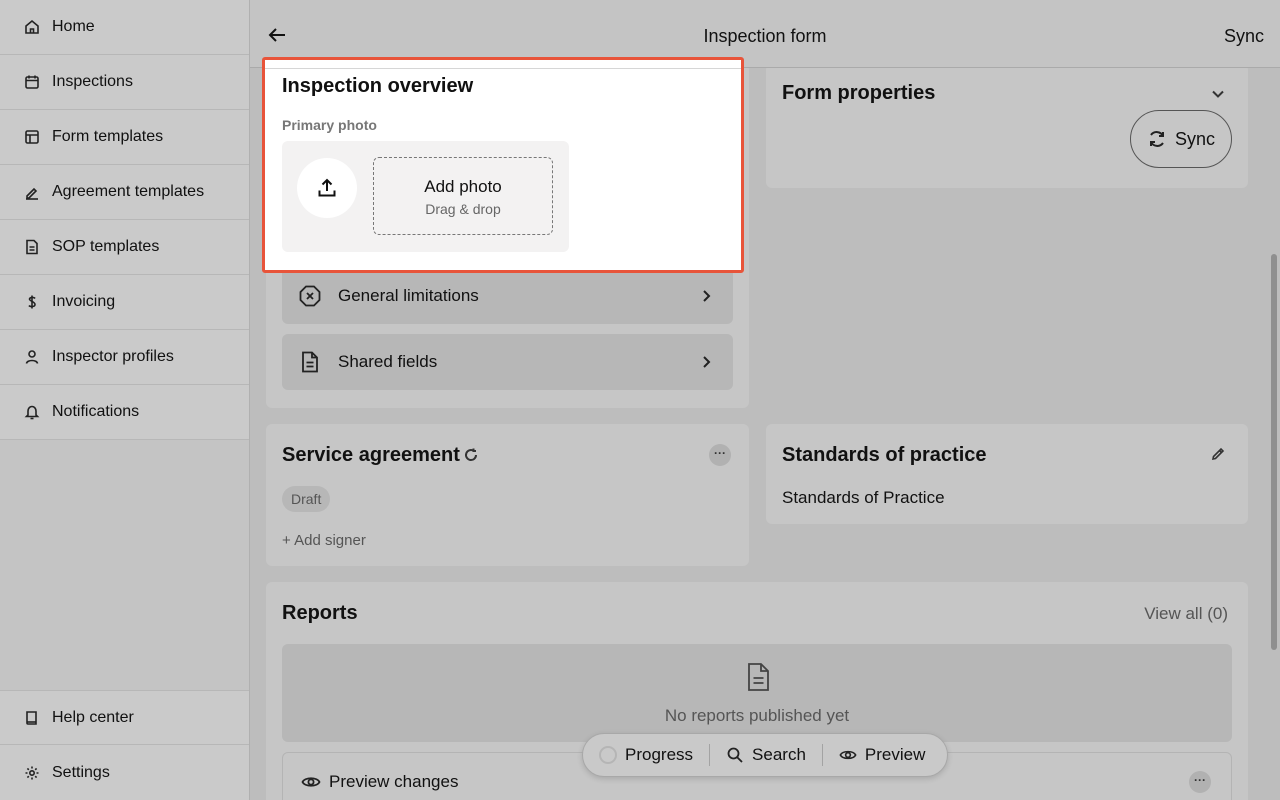  I want to click on inspection-overview-title: Inspection overview, so click(378, 86).